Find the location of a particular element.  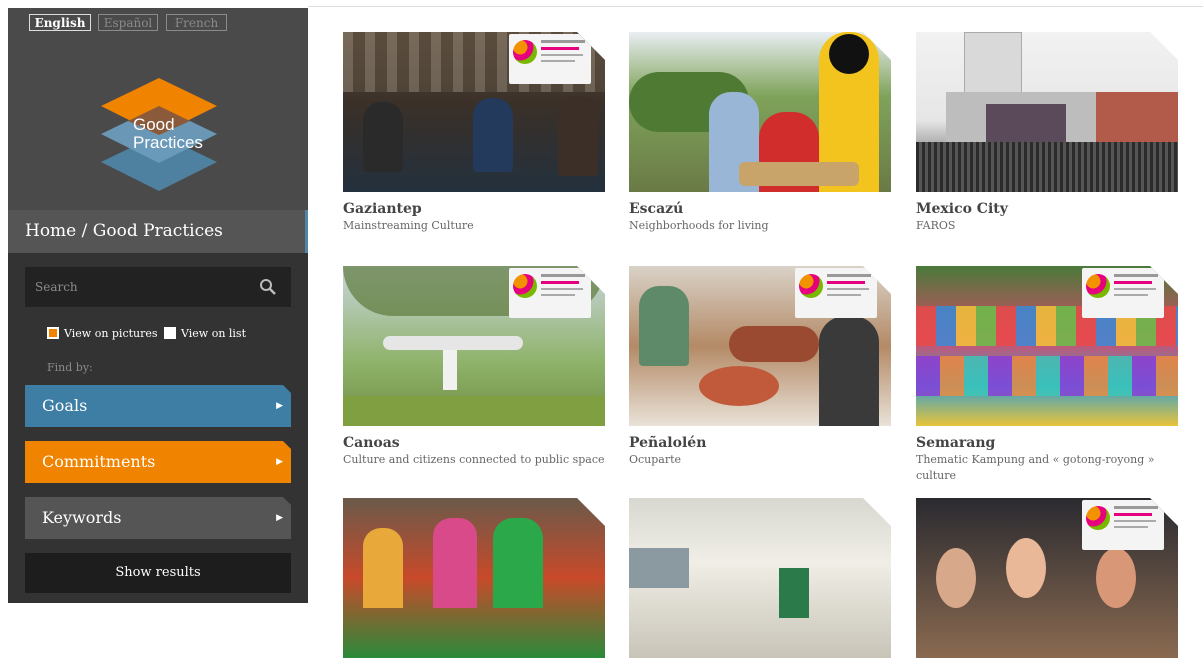

practice-card-gaziantep: Gaziantep Mainstreaming Culture is located at coordinates (474, 133).